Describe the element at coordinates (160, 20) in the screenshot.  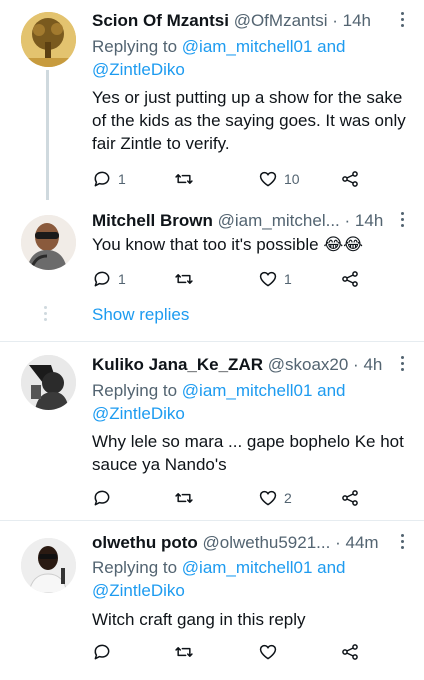
I see `display-name: Scion Of Mzantsi` at that location.